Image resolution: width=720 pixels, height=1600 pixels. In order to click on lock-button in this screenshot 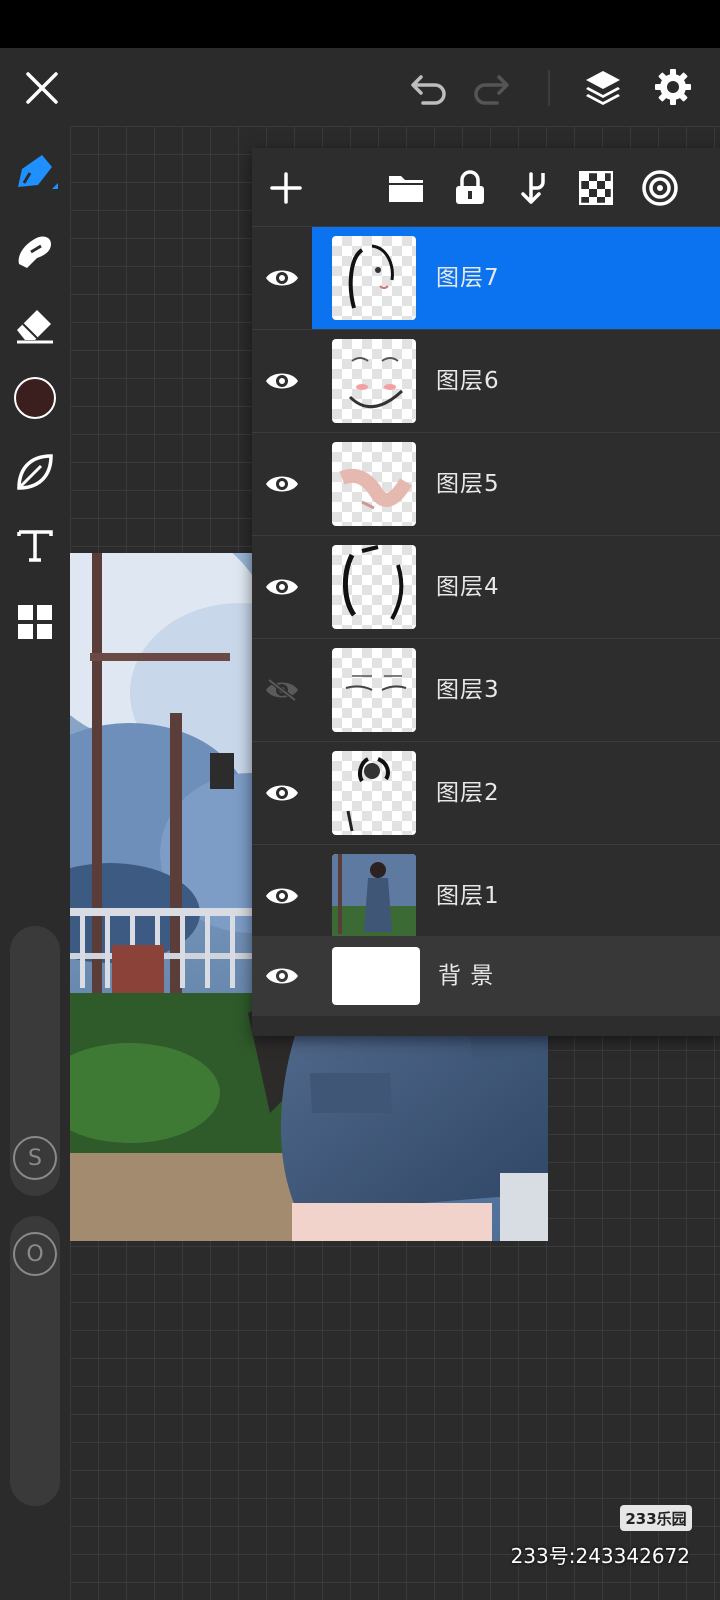, I will do `click(470, 188)`.